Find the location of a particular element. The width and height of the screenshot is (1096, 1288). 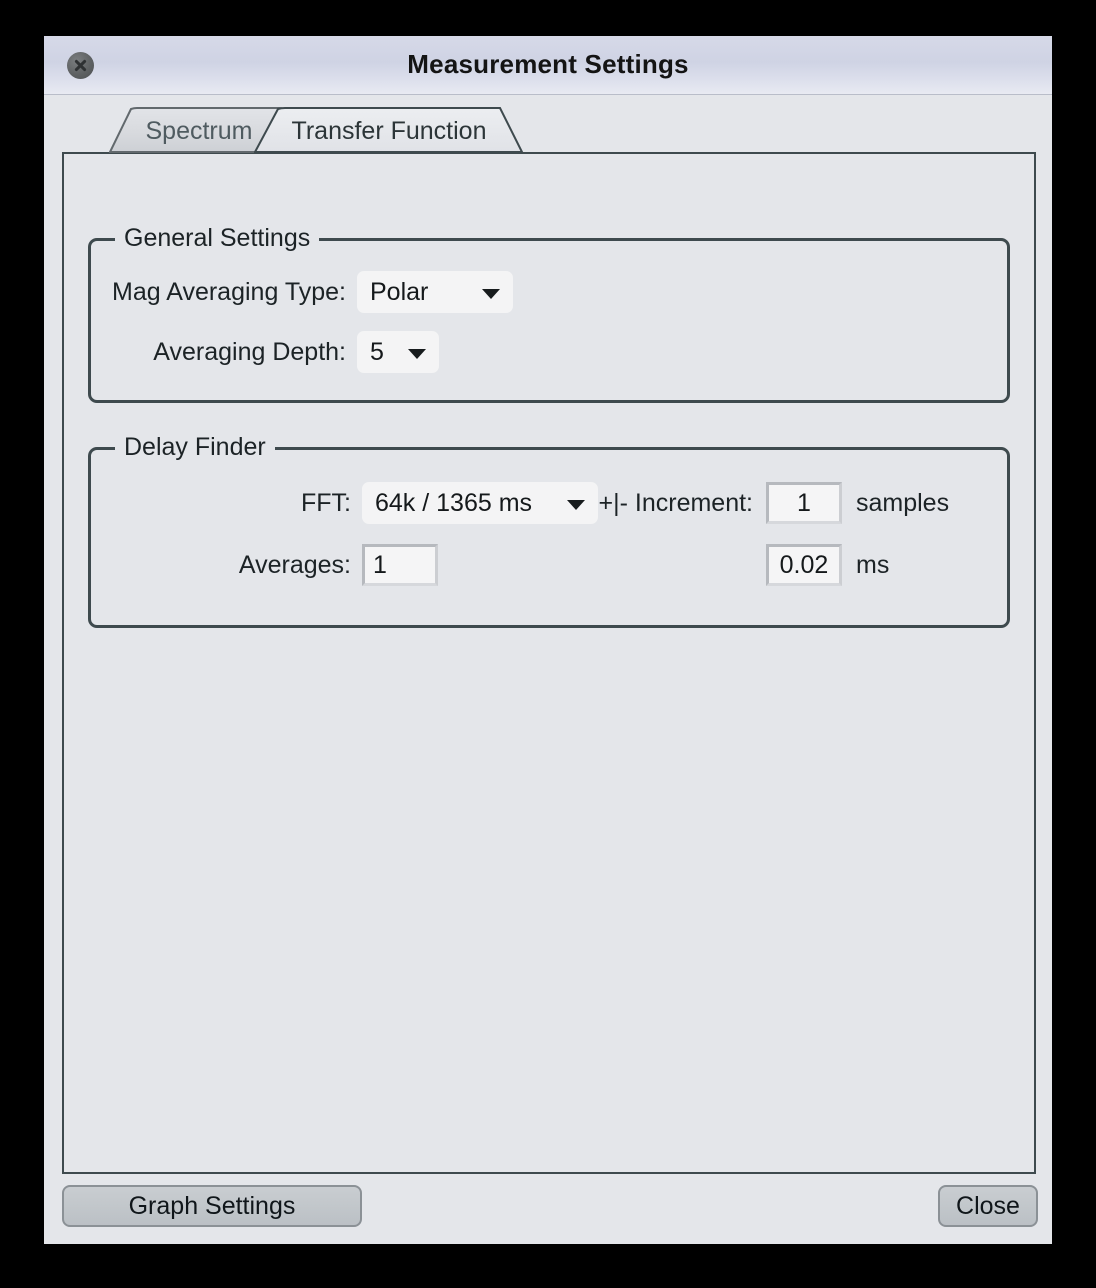

window-titlebar: Measurement Settings is located at coordinates (548, 65).